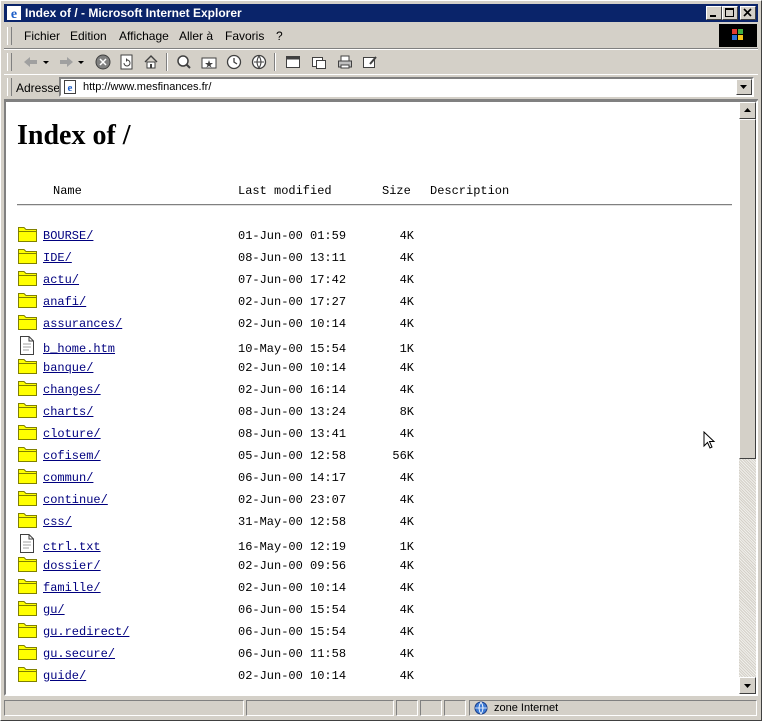 The image size is (762, 721). I want to click on menu-affichage-label: Affichage, so click(144, 36).